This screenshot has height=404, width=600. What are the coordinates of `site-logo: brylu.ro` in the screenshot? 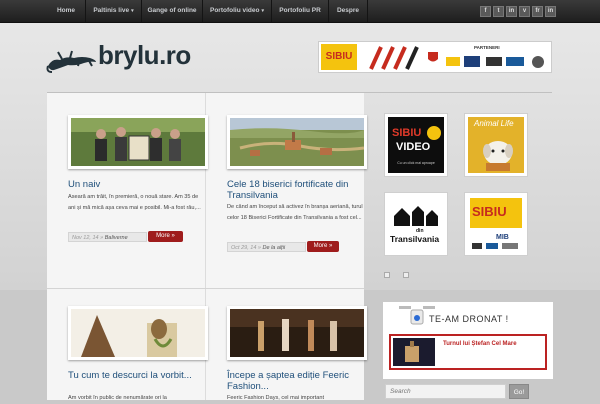 It's located at (144, 55).